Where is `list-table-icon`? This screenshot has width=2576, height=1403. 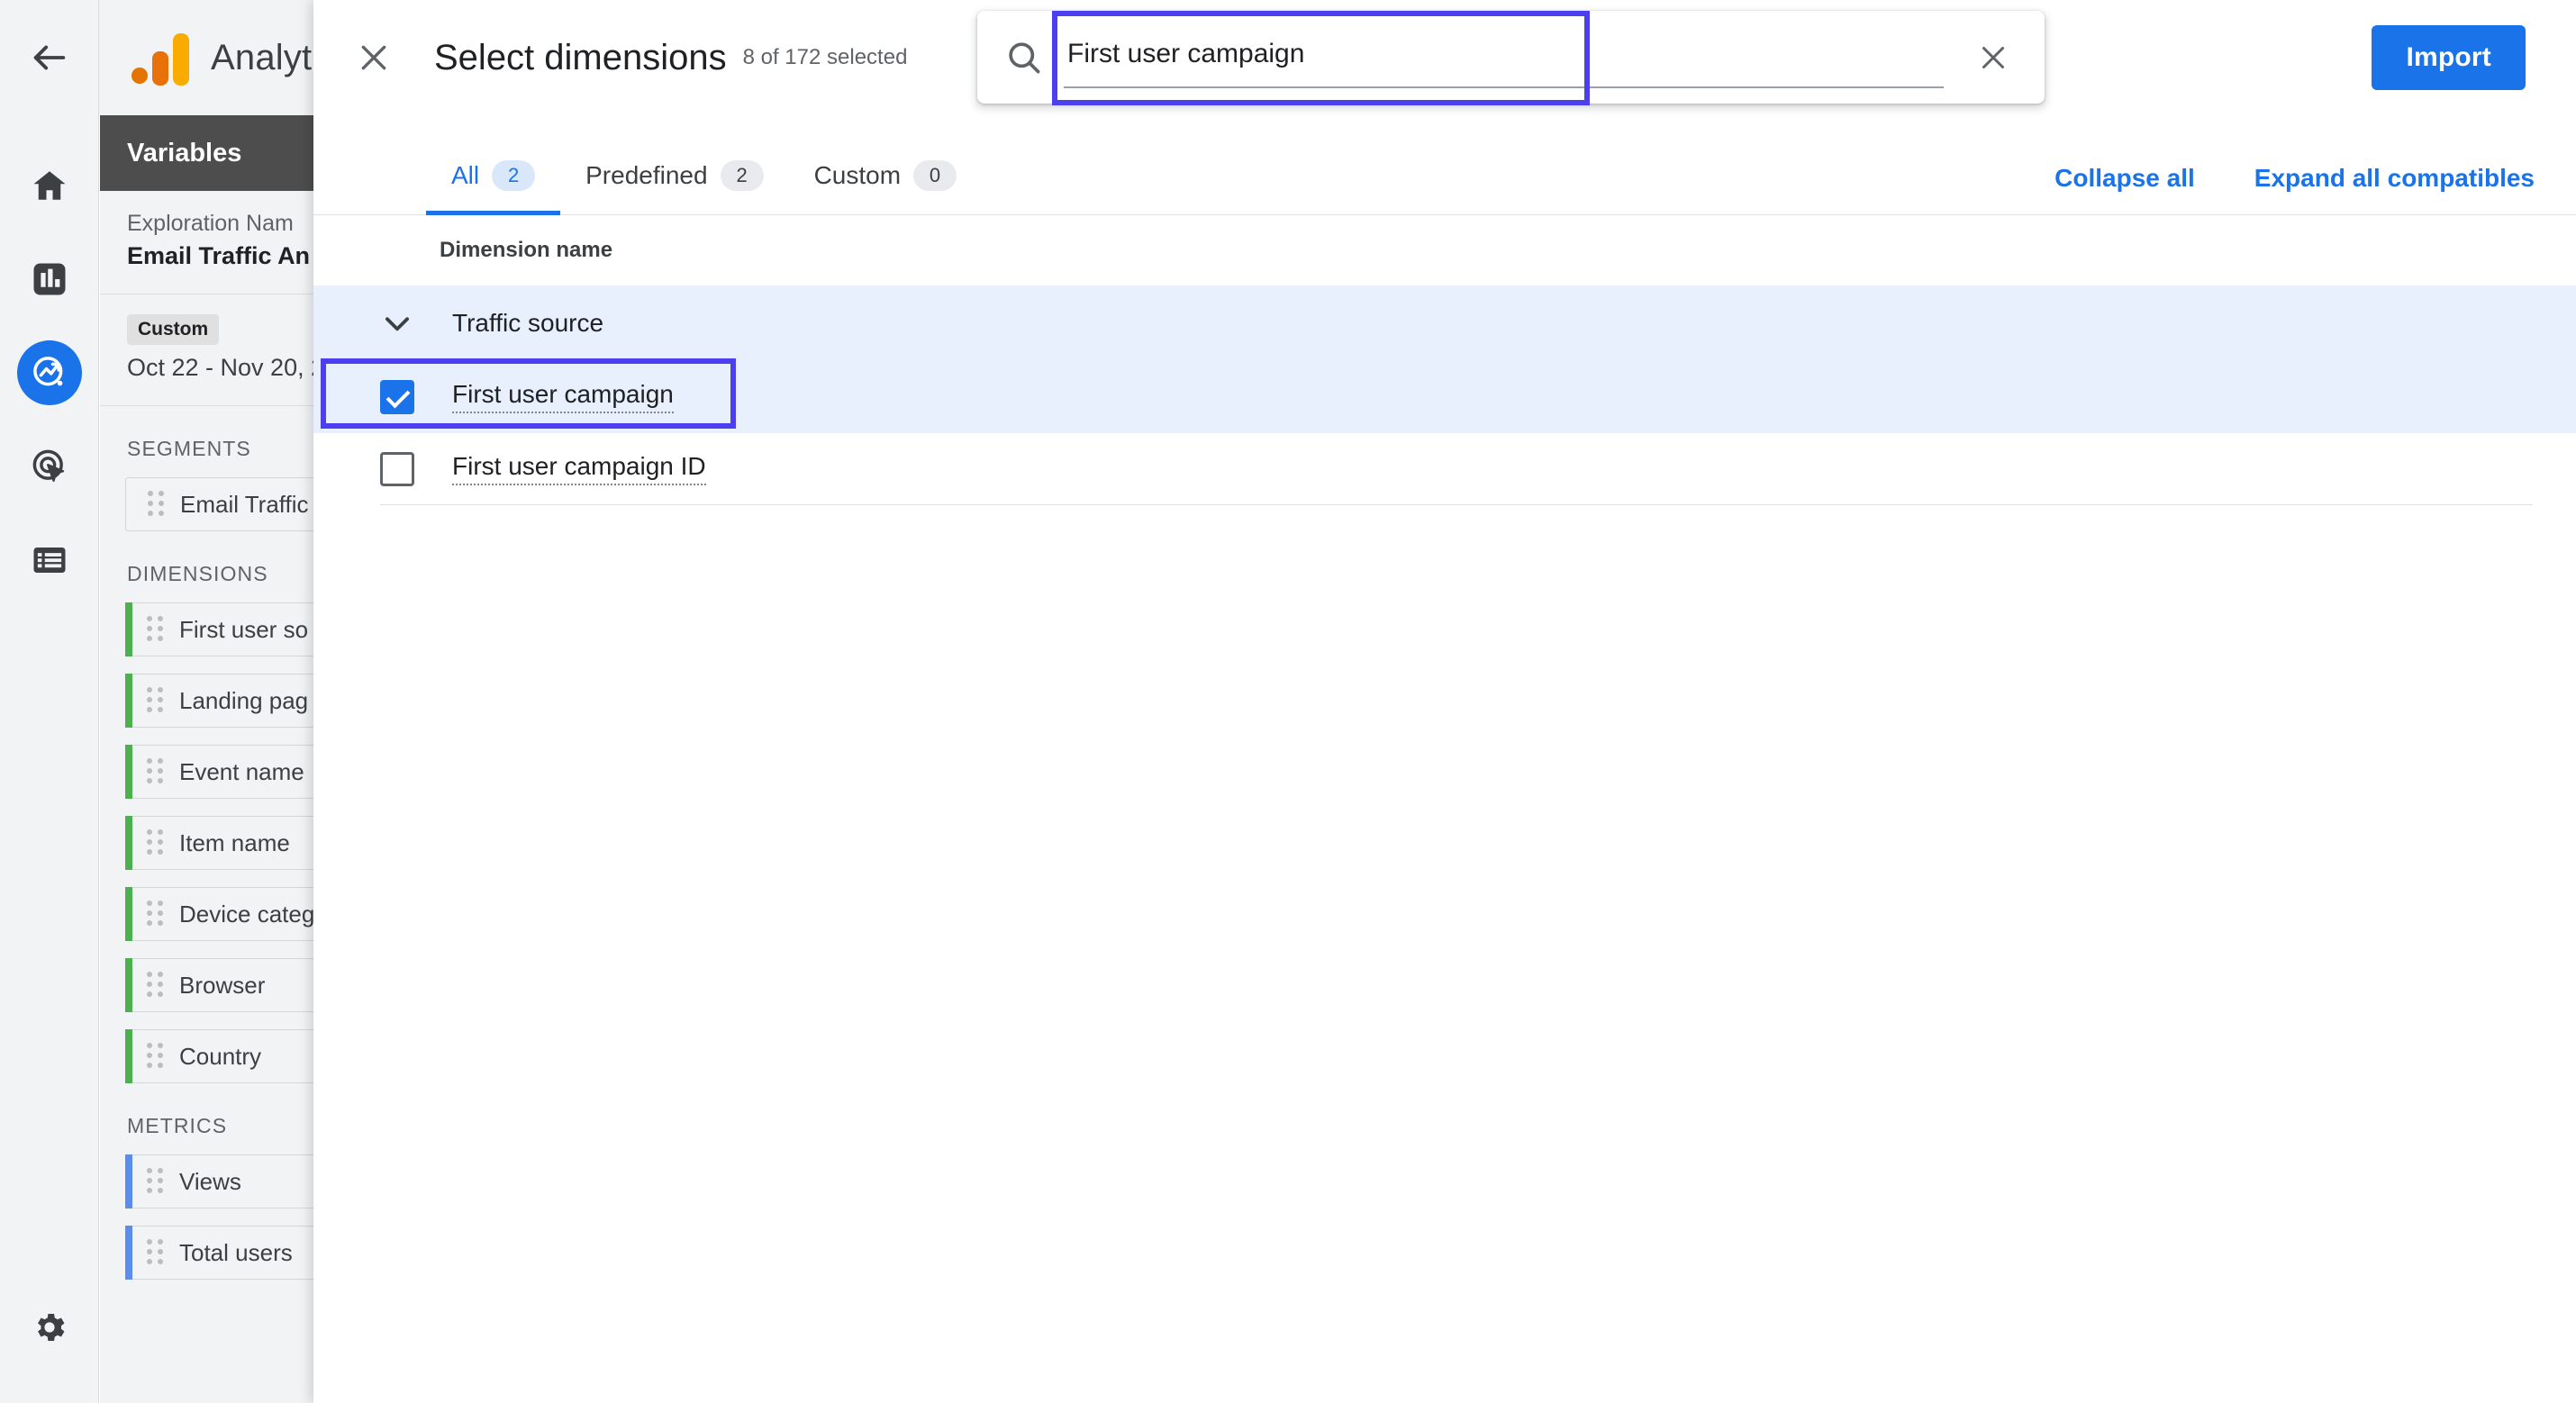 list-table-icon is located at coordinates (49, 560).